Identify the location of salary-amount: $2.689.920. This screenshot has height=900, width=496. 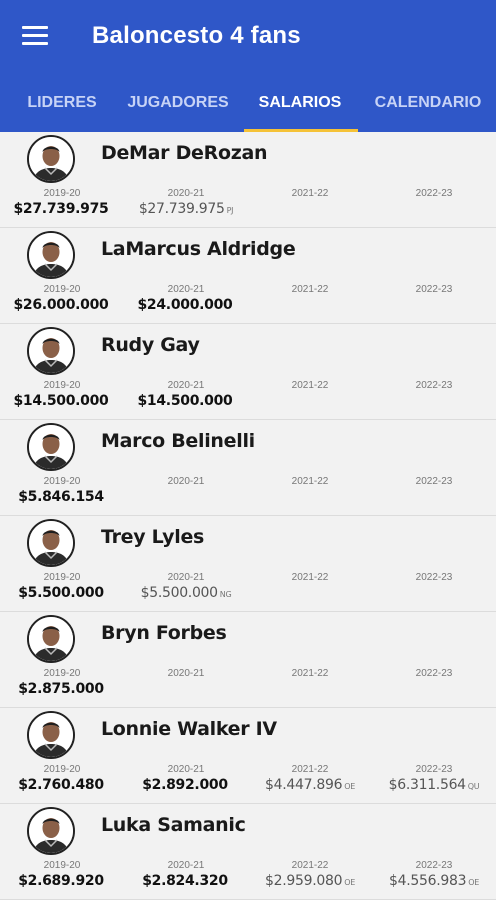
(61, 881).